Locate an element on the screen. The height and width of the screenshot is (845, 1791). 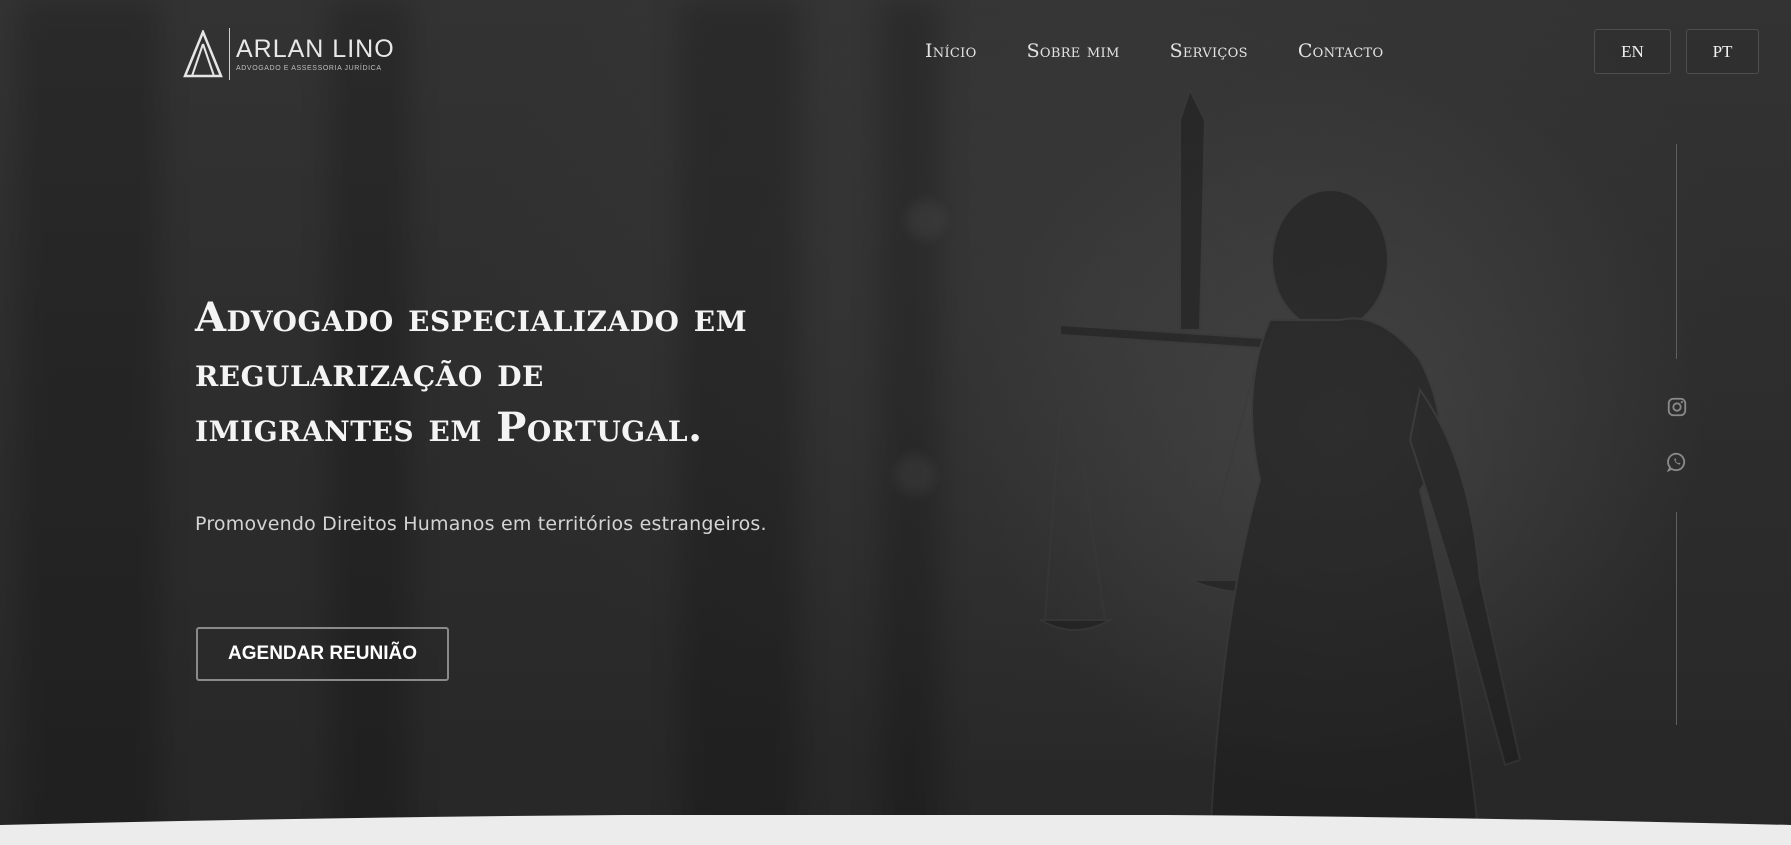
brand-tagline: ADVOGADO E ASSESSORIA JURÍDICA is located at coordinates (309, 68).